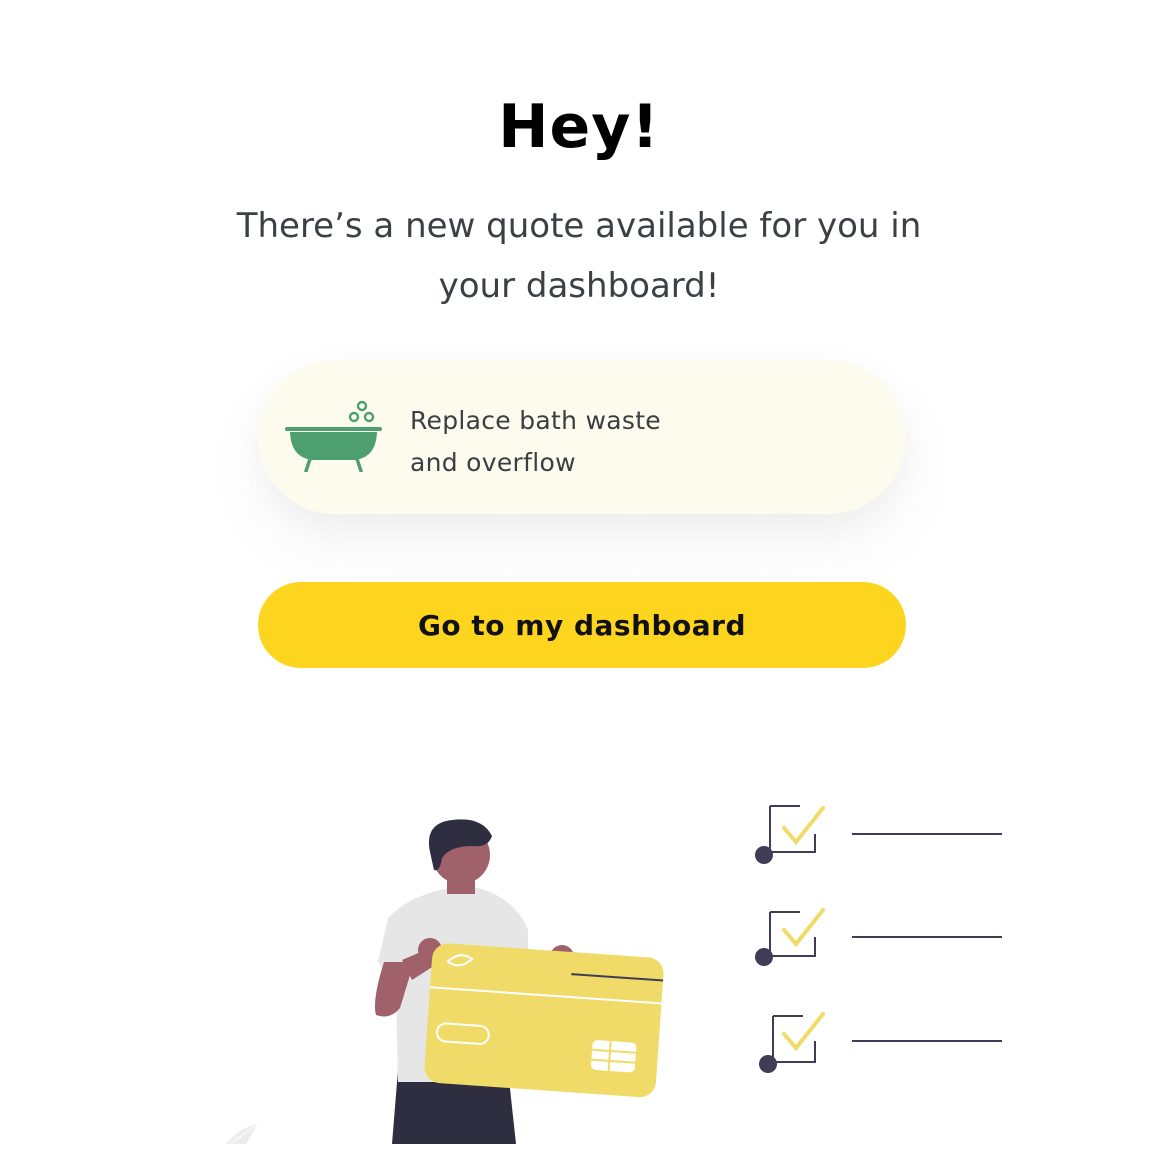  Describe the element at coordinates (579, 127) in the screenshot. I see `greeting-title: Hey!` at that location.